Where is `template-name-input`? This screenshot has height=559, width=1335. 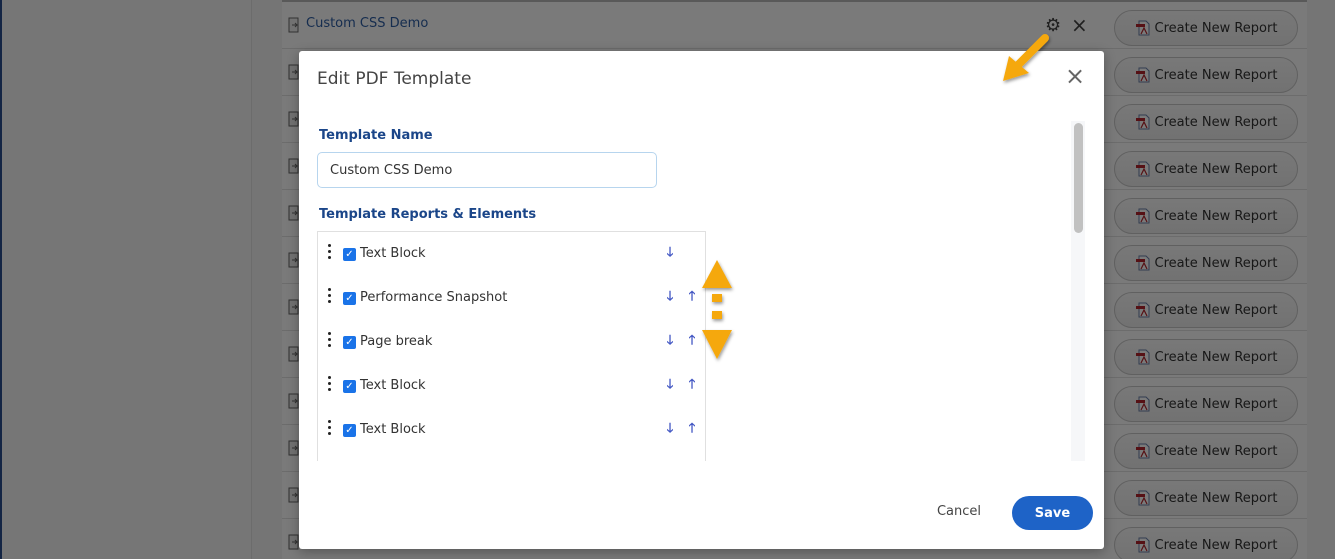 template-name-input is located at coordinates (487, 170).